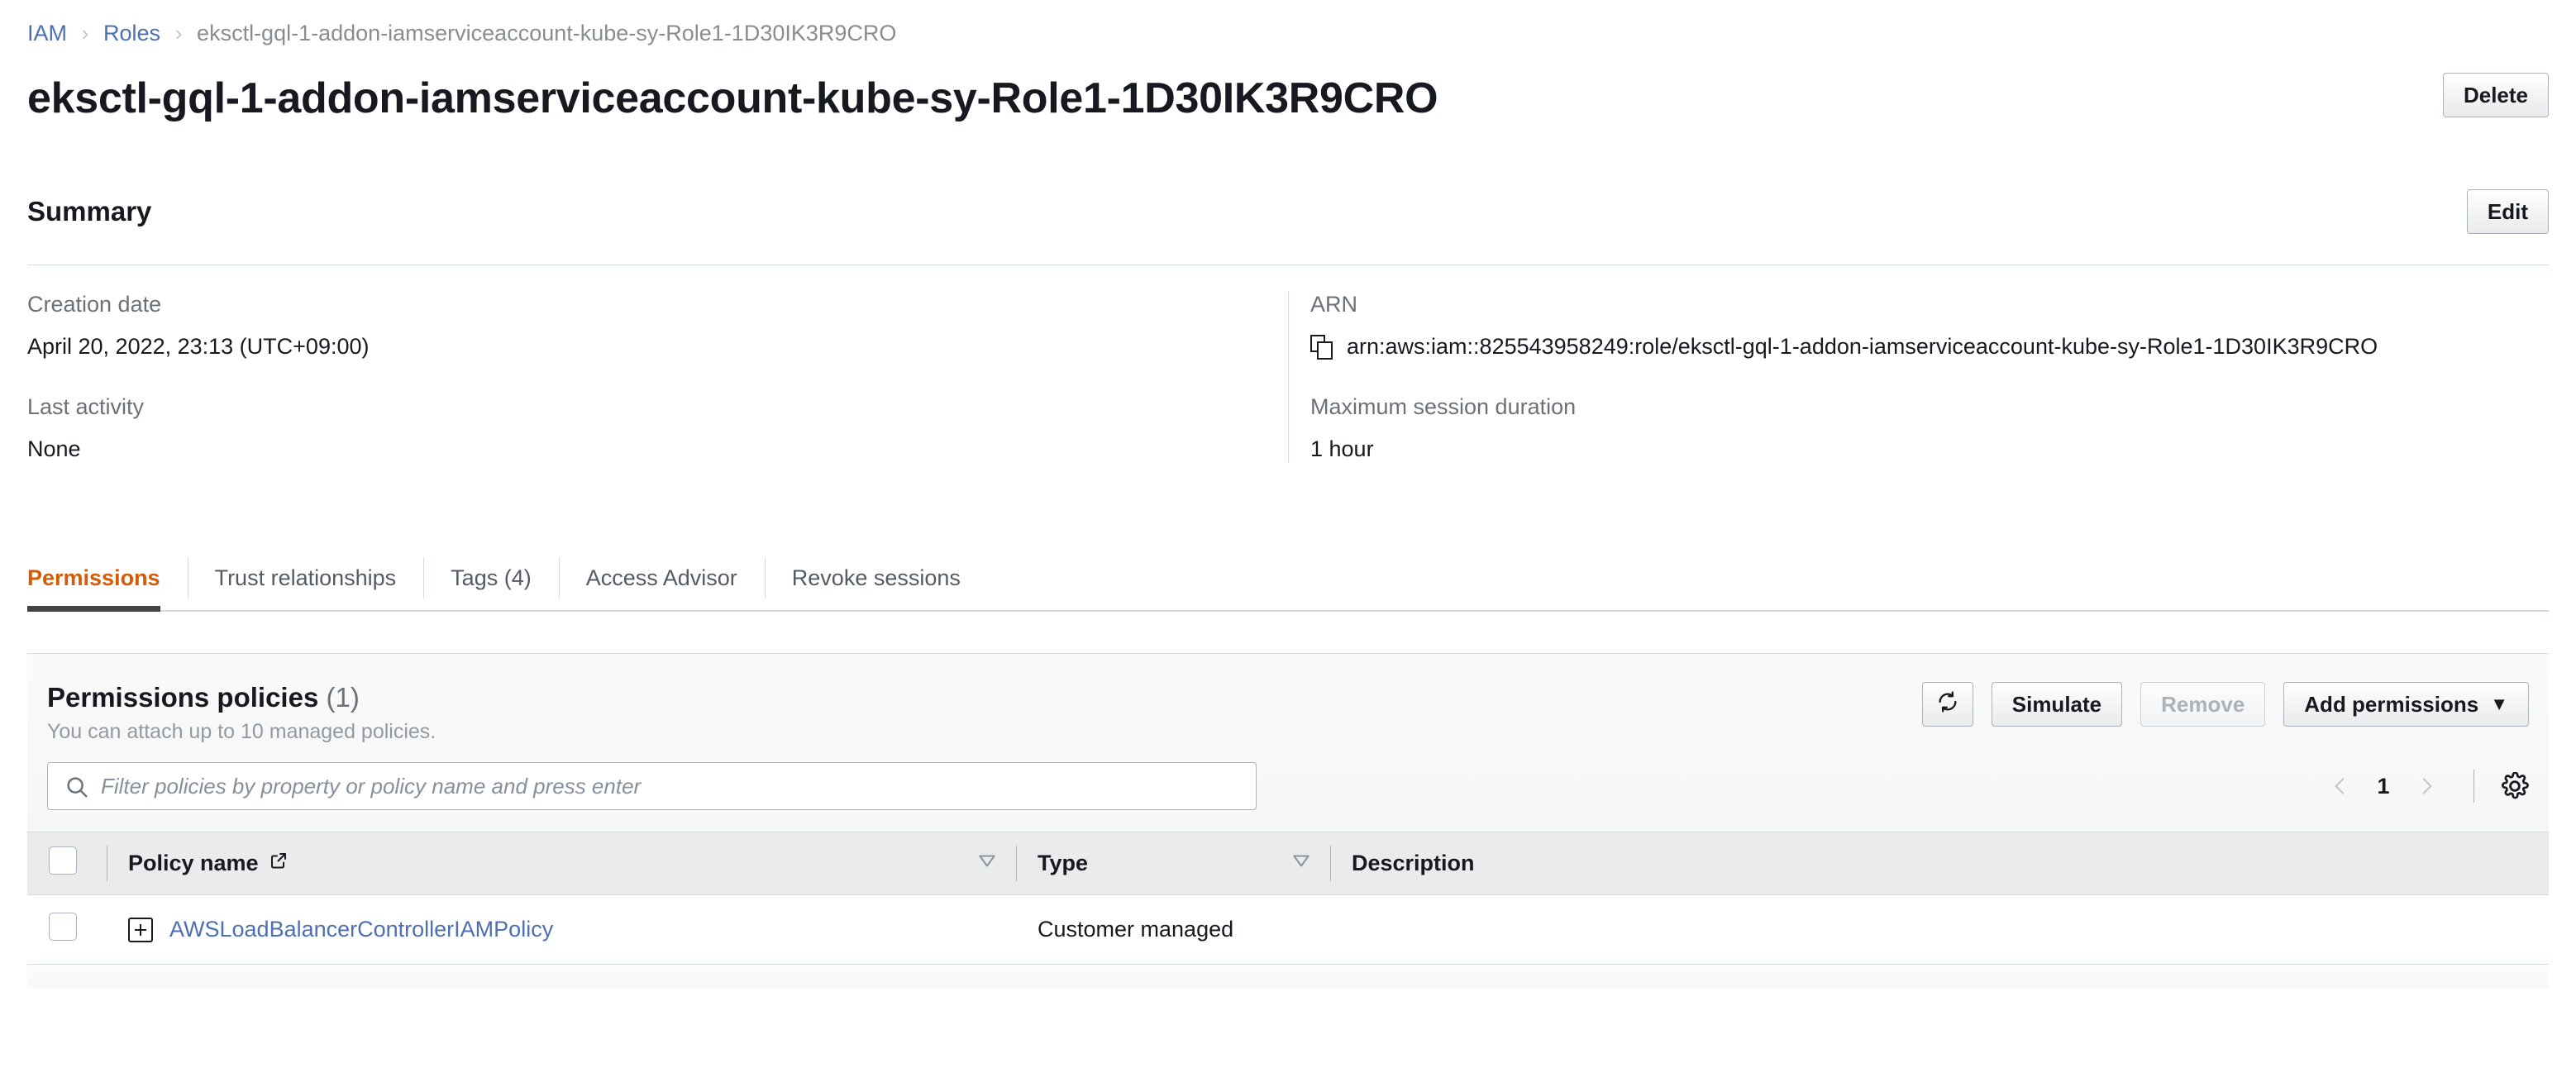  What do you see at coordinates (677, 786) in the screenshot?
I see `search-input` at bounding box center [677, 786].